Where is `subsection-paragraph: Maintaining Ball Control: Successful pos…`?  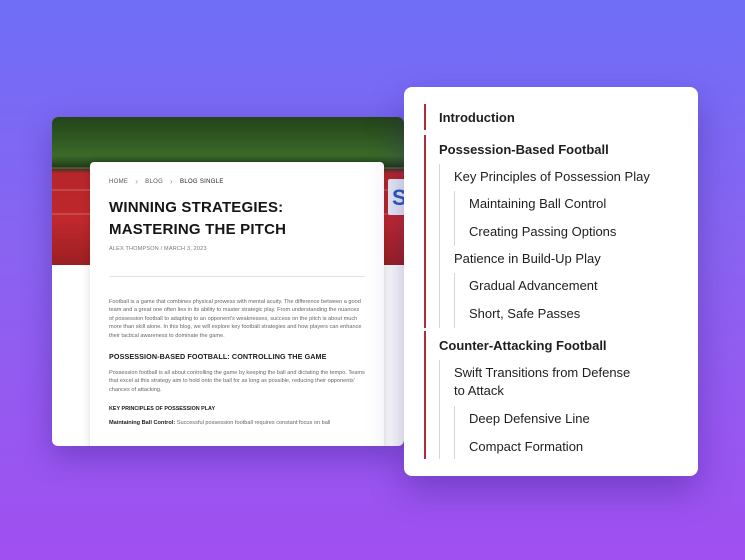
subsection-paragraph: Maintaining Ball Control: Successful pos… is located at coordinates (237, 423).